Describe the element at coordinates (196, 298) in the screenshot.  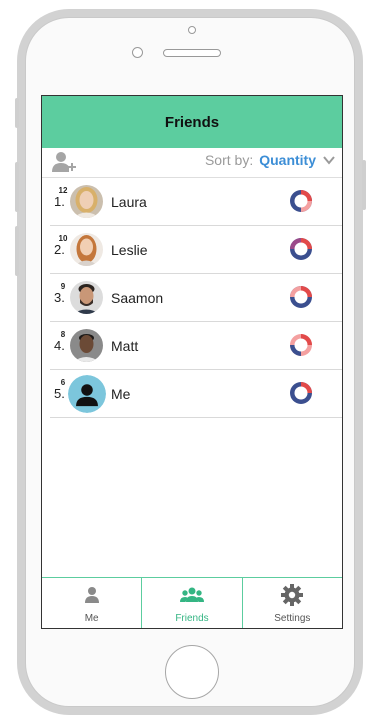
I see `friend-row: 3. Saamon 9` at that location.